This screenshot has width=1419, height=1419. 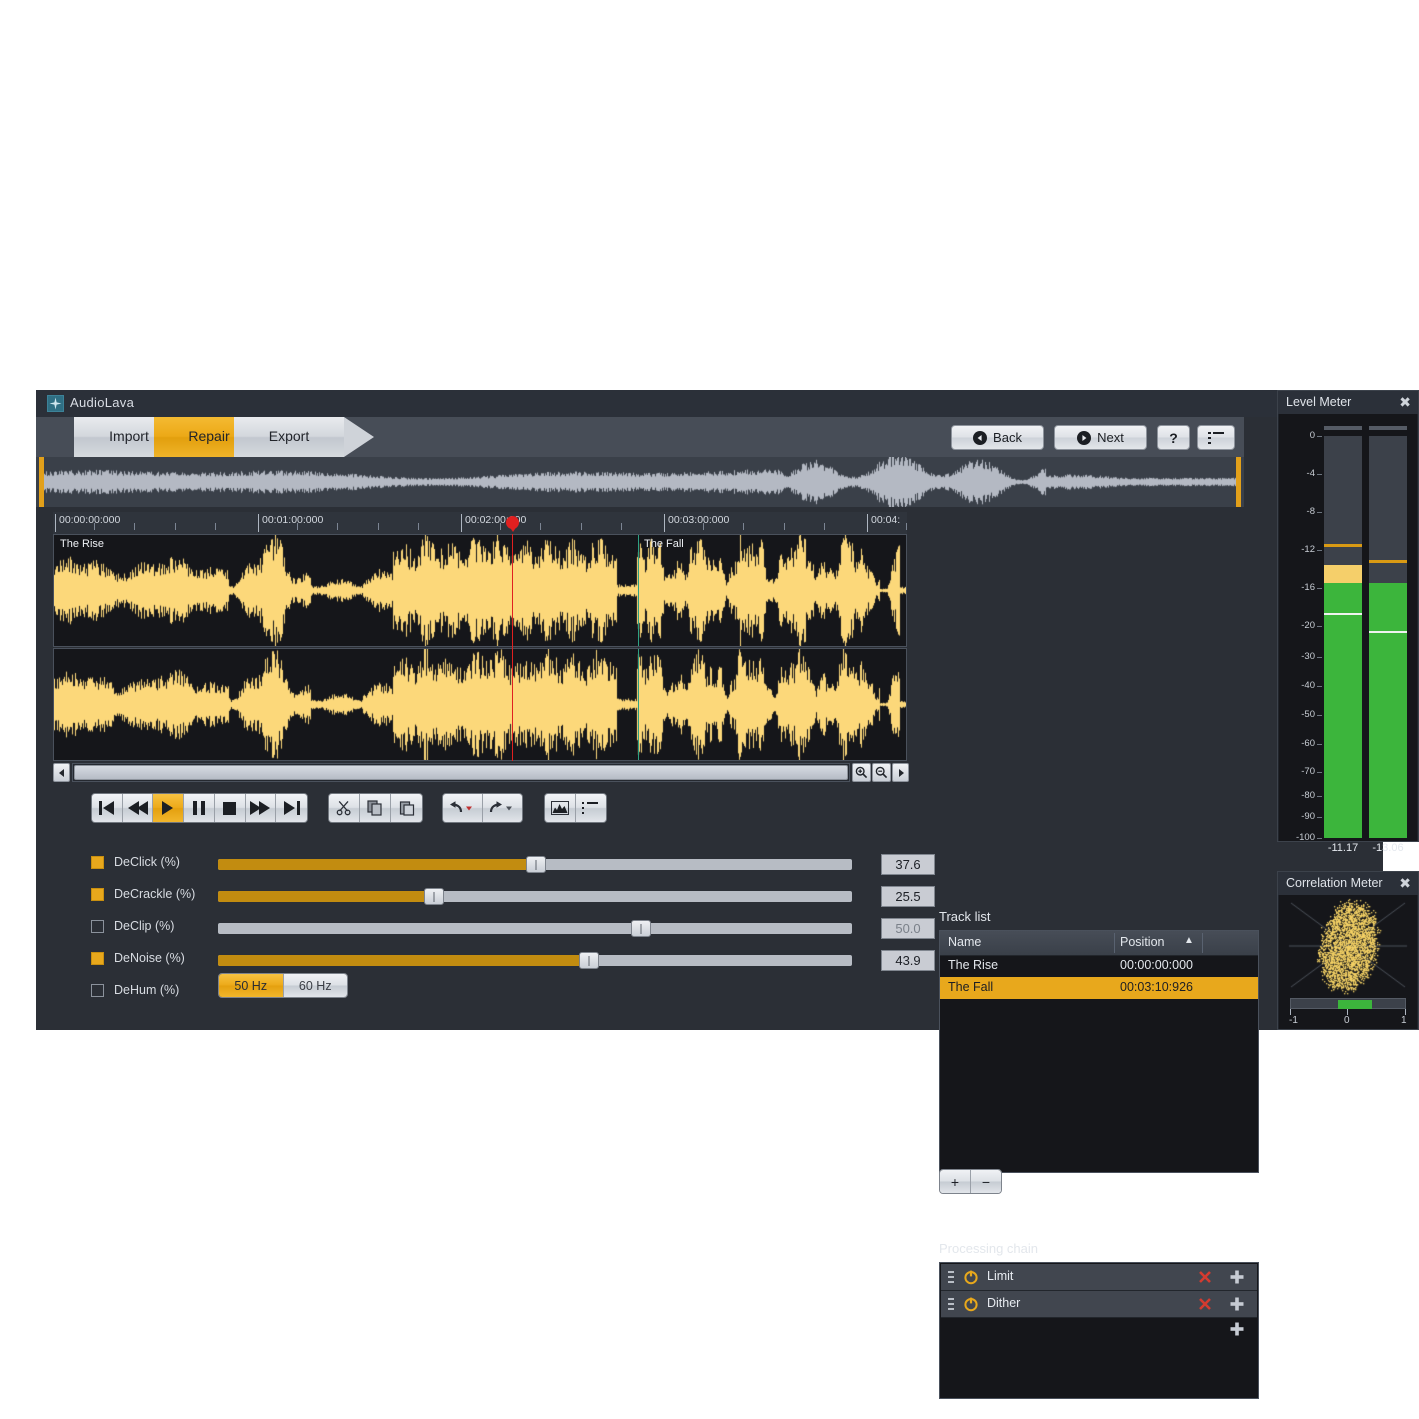 I want to click on back-button: Back, so click(x=997, y=437).